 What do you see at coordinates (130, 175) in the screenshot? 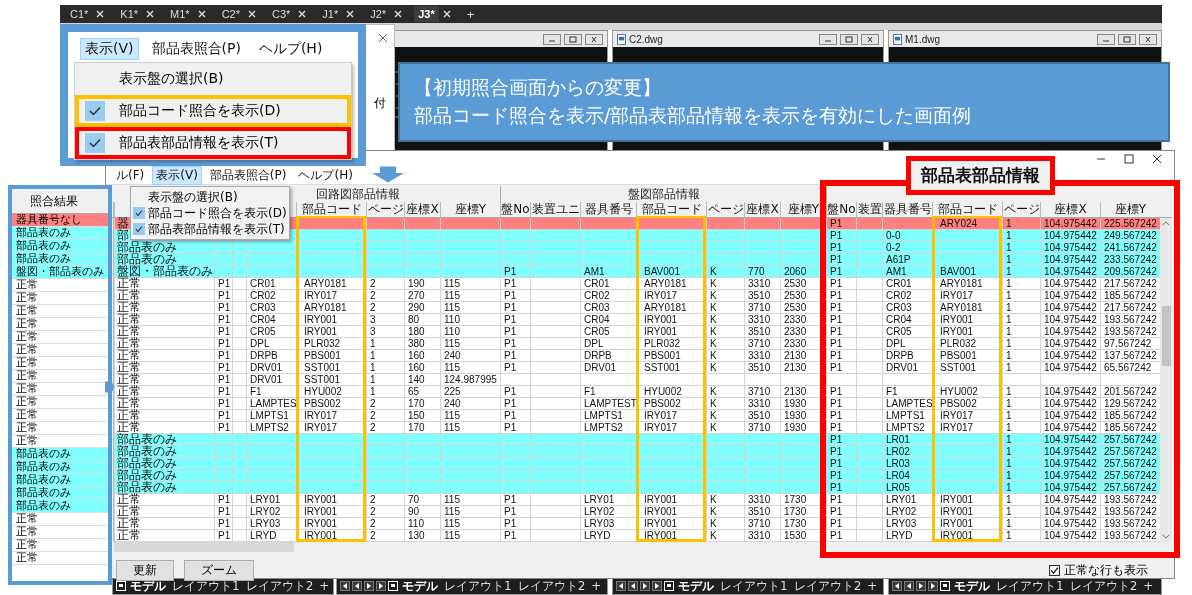
I see `menu-item: ル(F)` at bounding box center [130, 175].